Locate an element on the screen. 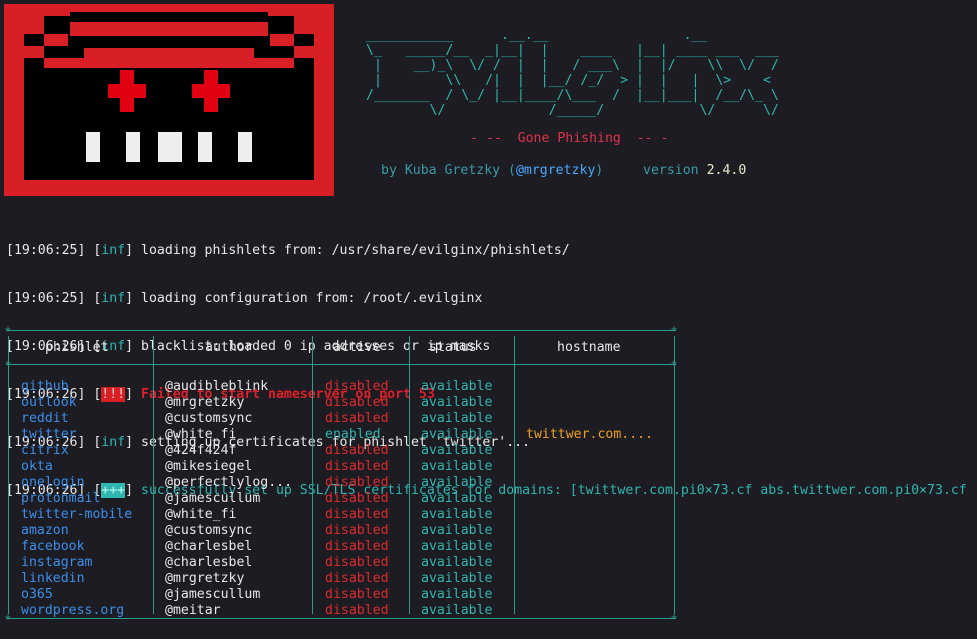 Image resolution: width=977 pixels, height=639 pixels. table-cell-phishlet: github is located at coordinates (45, 386).